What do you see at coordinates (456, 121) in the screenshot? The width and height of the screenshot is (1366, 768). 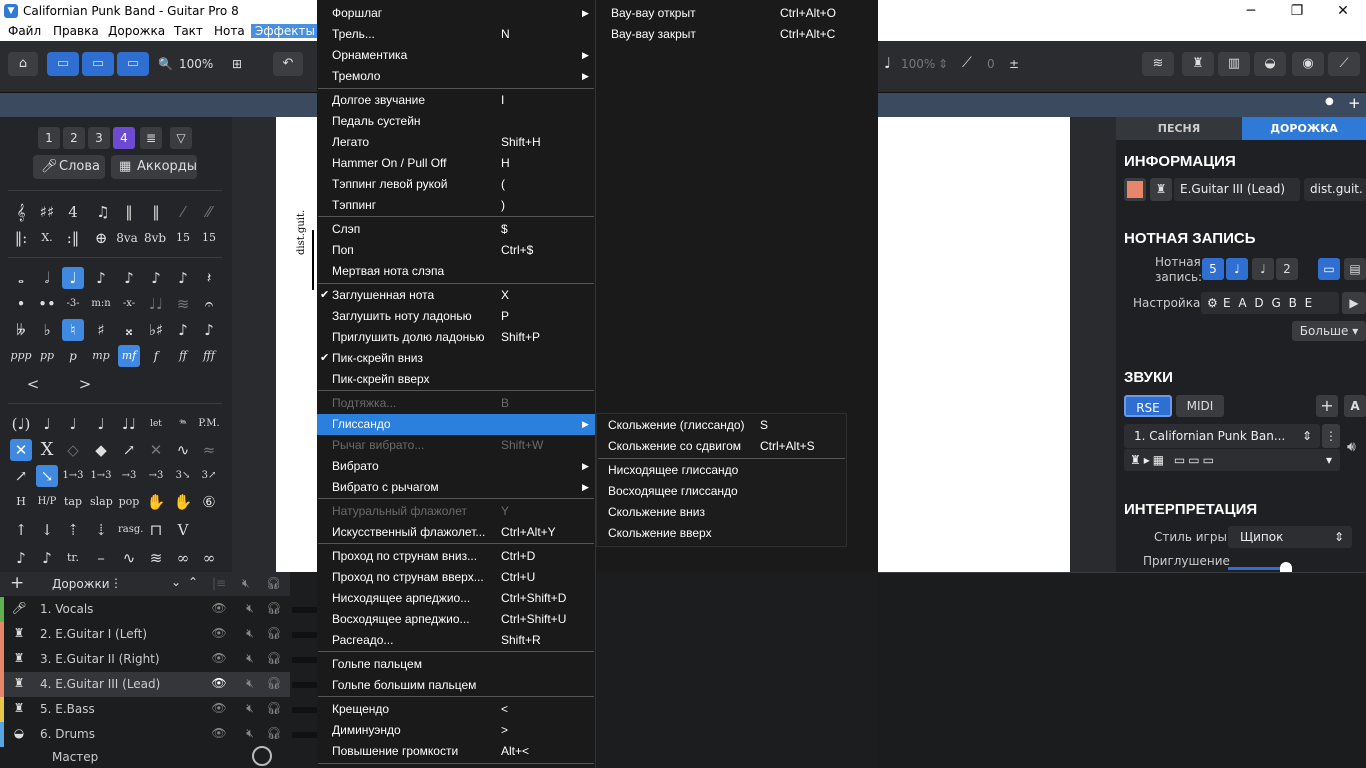 I see `menu-item-педаль-сустейн: Педаль сустейн` at bounding box center [456, 121].